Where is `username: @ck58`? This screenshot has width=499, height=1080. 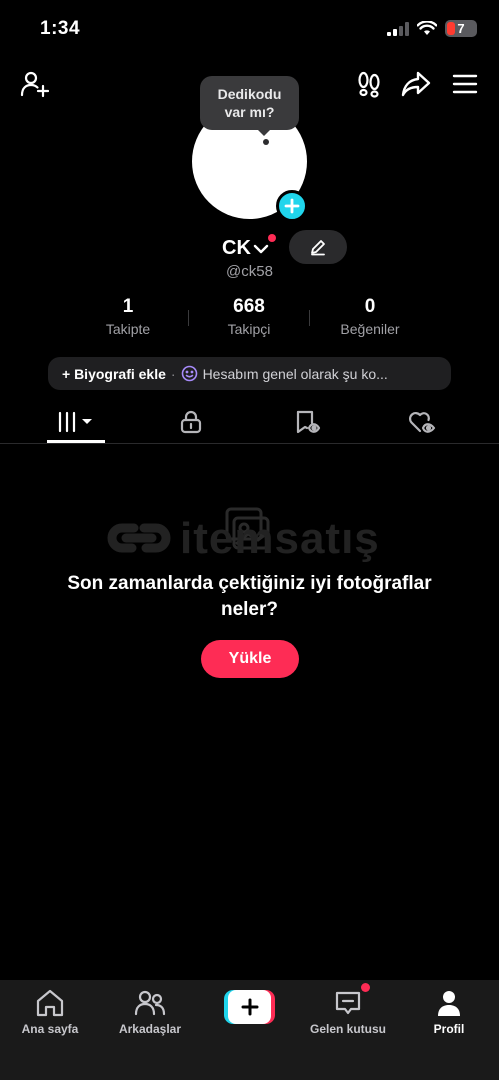
username: @ck58 is located at coordinates (249, 271).